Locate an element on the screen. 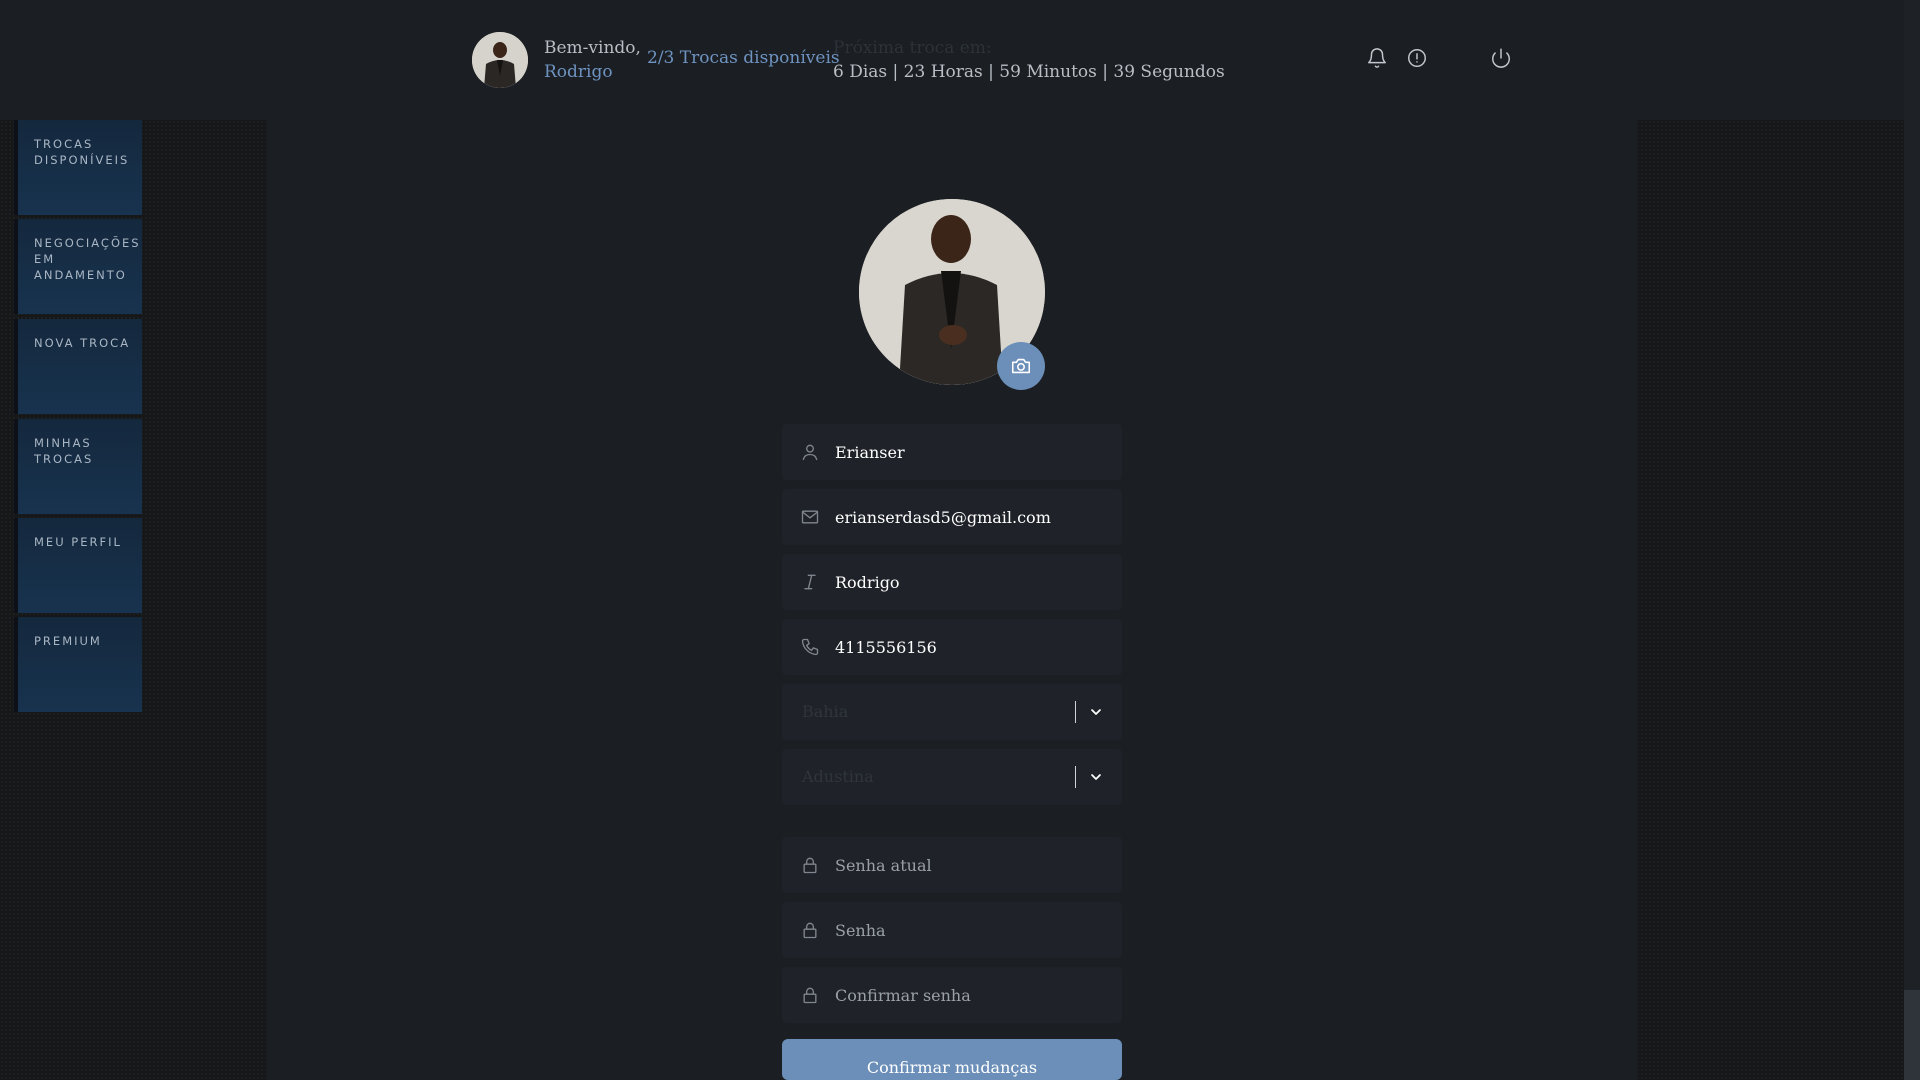  avatar is located at coordinates (500, 60).